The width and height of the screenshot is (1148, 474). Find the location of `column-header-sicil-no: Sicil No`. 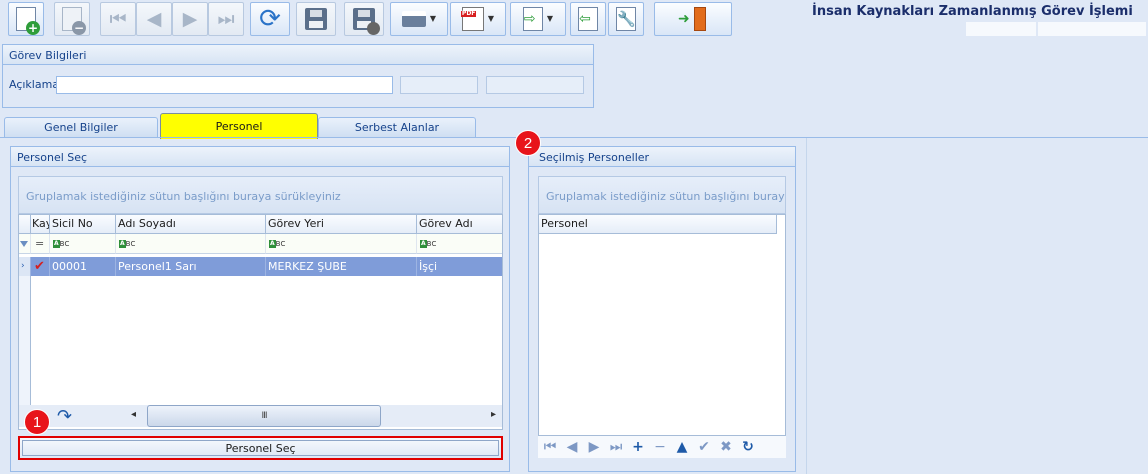

column-header-sicil-no: Sicil No is located at coordinates (83, 224).